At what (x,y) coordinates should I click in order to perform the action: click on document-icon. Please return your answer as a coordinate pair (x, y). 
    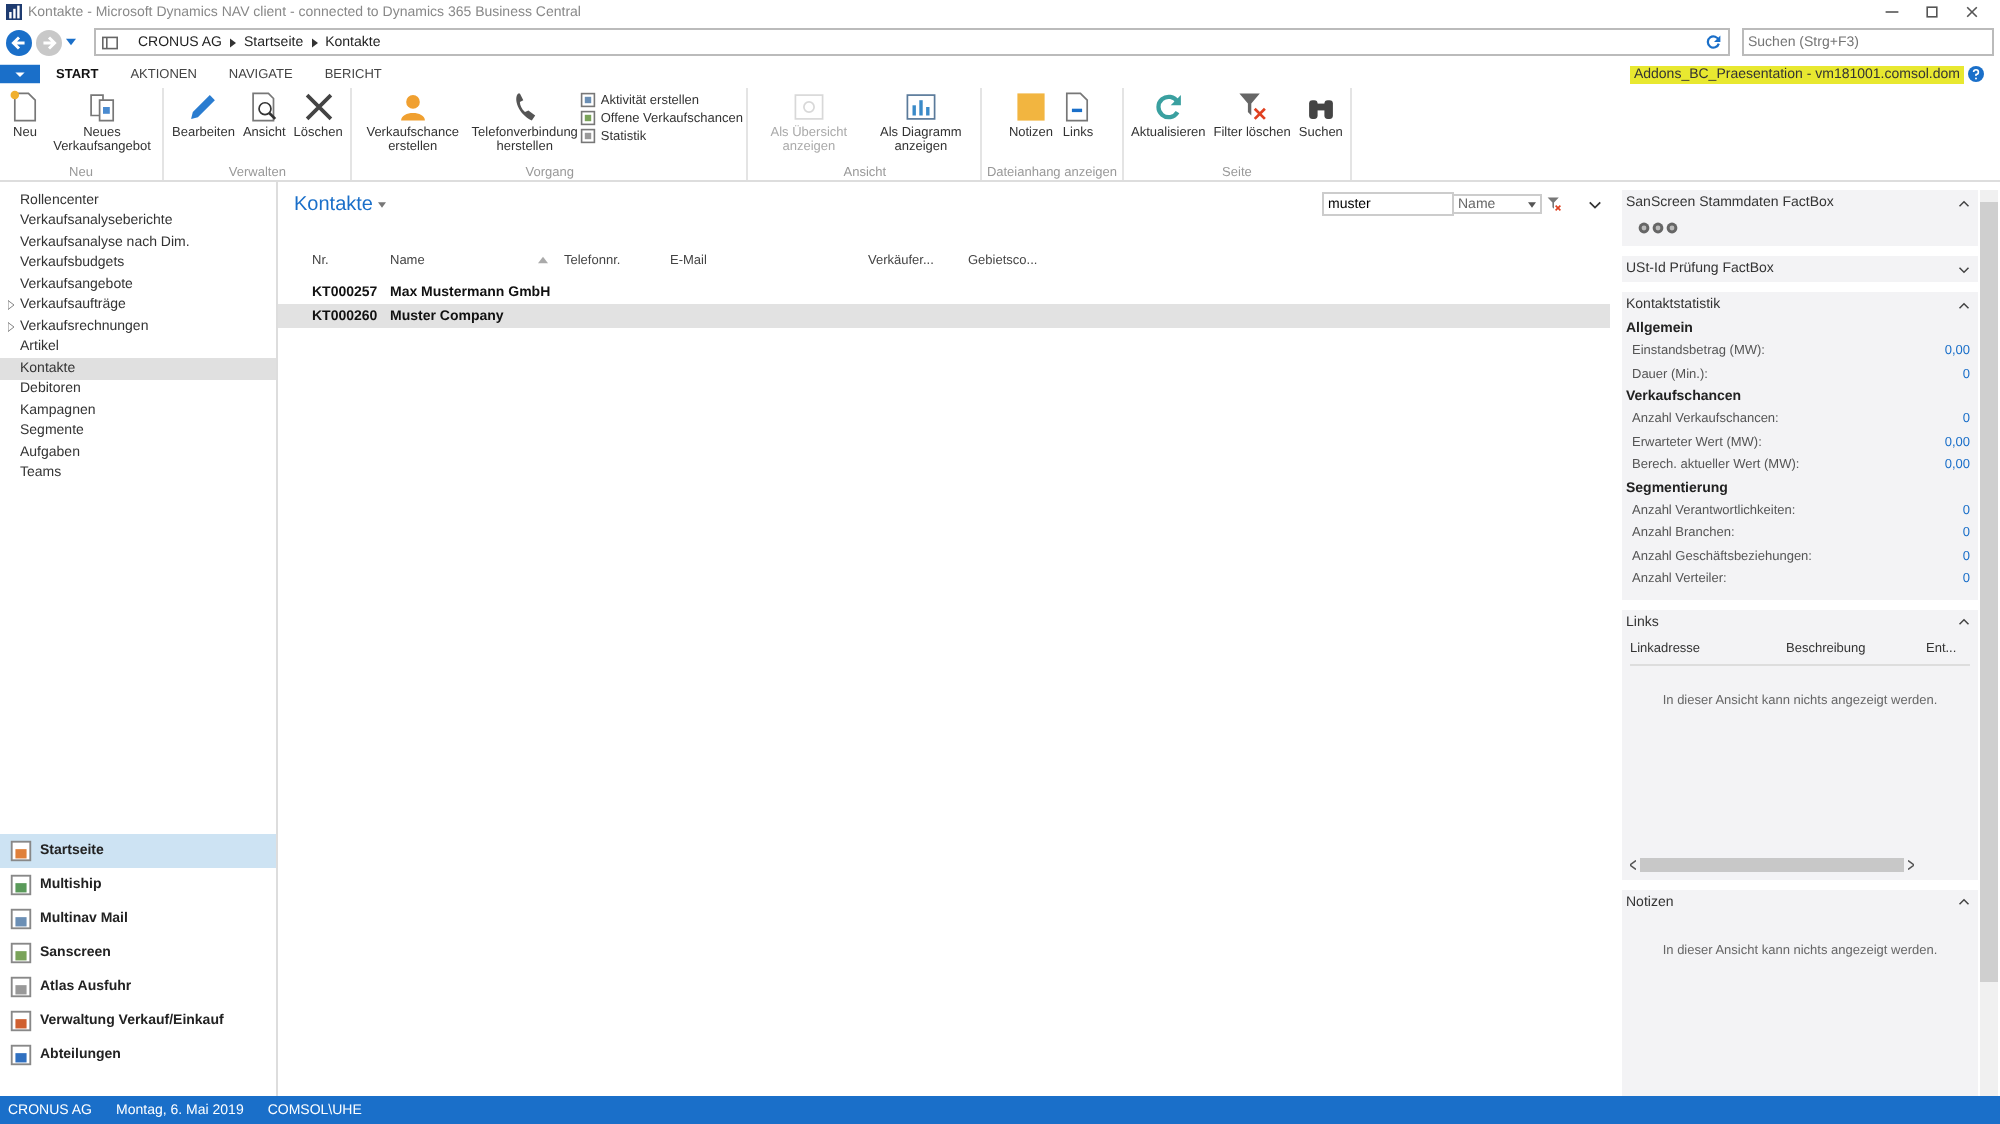
    Looking at the image, I should click on (25, 107).